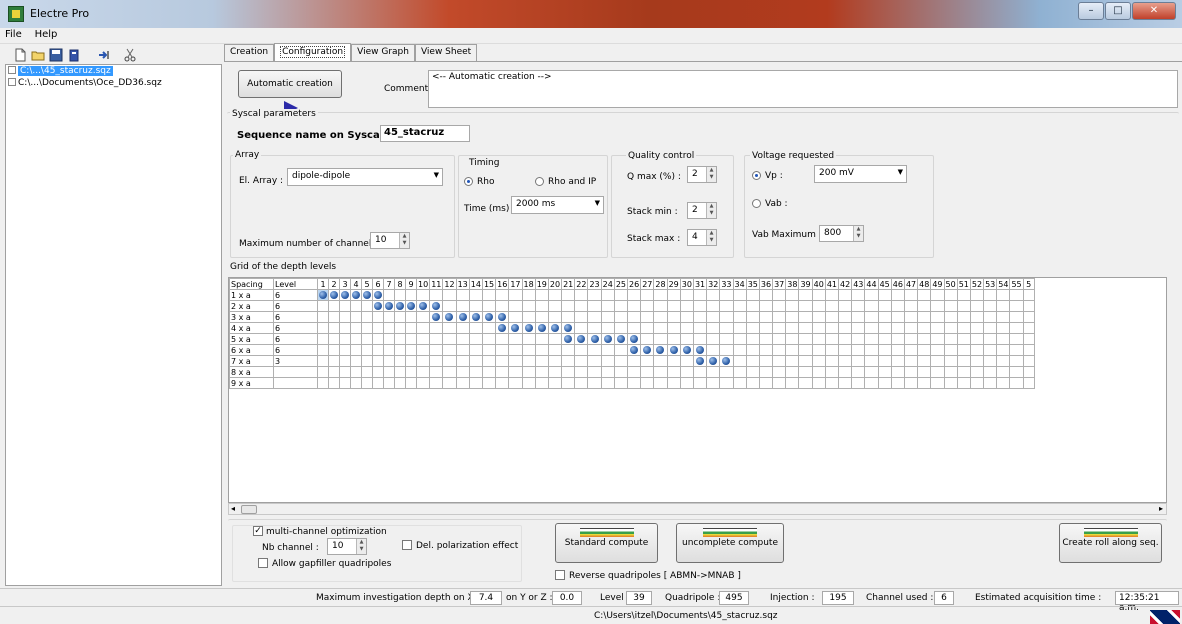 The height and width of the screenshot is (624, 1182). Describe the element at coordinates (560, 575) in the screenshot. I see `reverse-quadripoles-checkbox` at that location.